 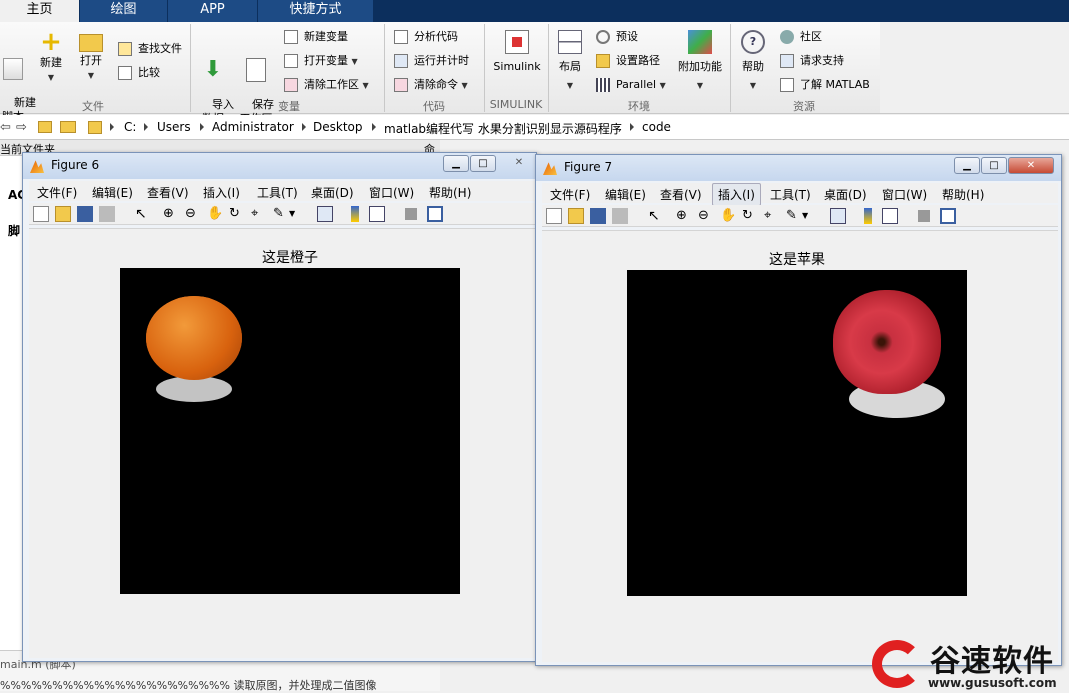 What do you see at coordinates (517, 54) in the screenshot?
I see `simulink-button: Simulink` at bounding box center [517, 54].